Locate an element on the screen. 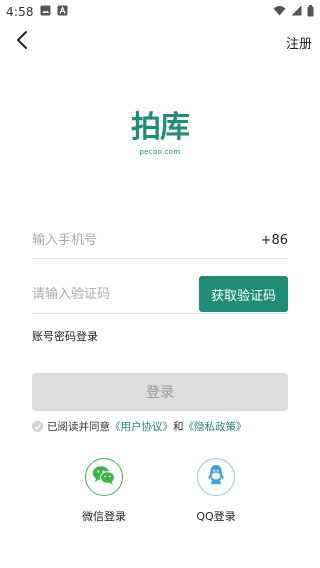 The height and width of the screenshot is (568, 320). qq-login-label: QQ登录 is located at coordinates (216, 516).